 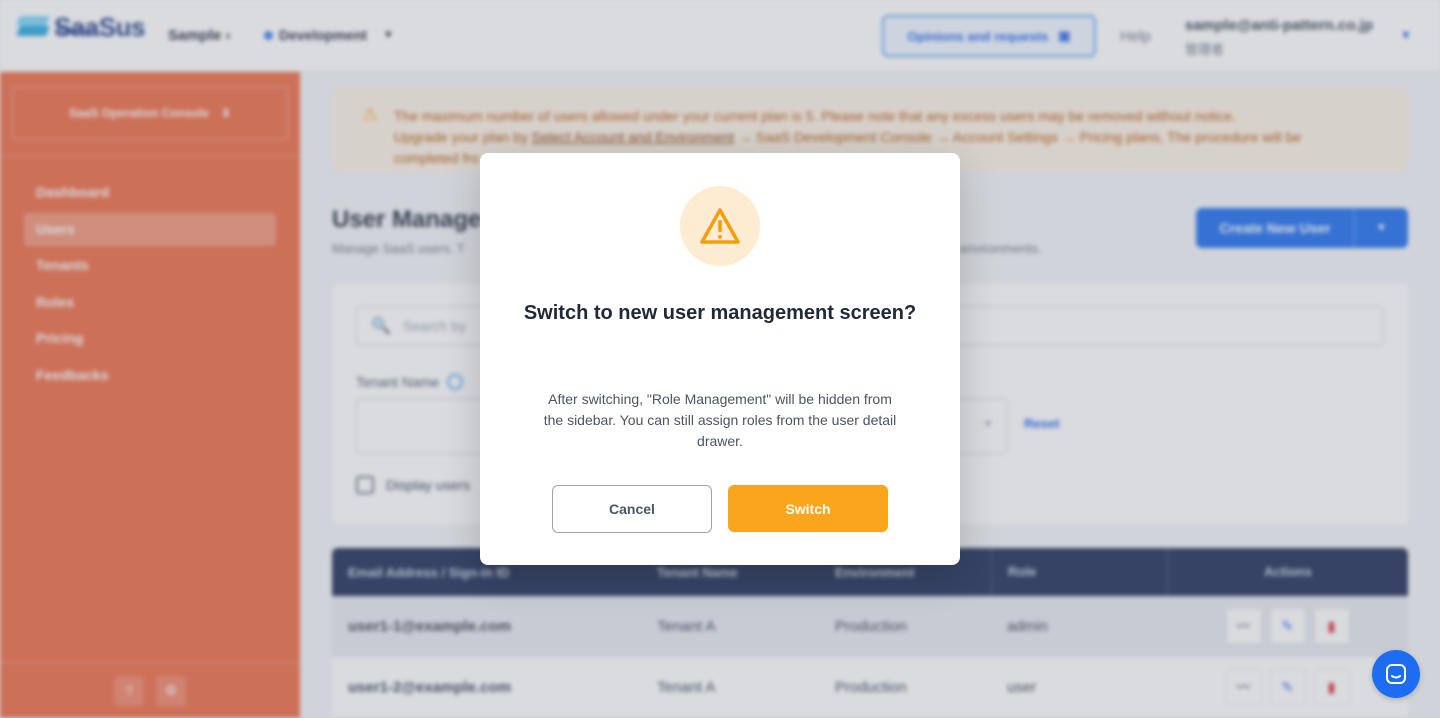 I want to click on warning-icon-badge, so click(x=720, y=226).